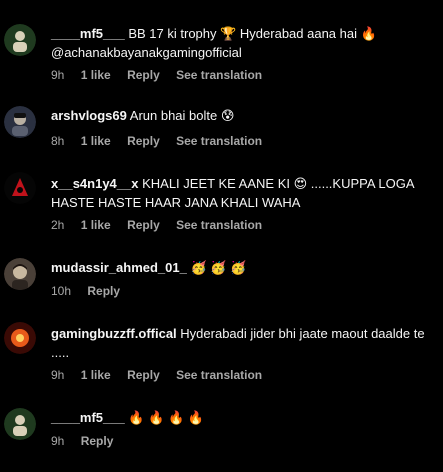  What do you see at coordinates (221, 280) in the screenshot?
I see `comment-item: mudassir_ahmed_01_ 🥳 🥳 🥳 10h Reply` at bounding box center [221, 280].